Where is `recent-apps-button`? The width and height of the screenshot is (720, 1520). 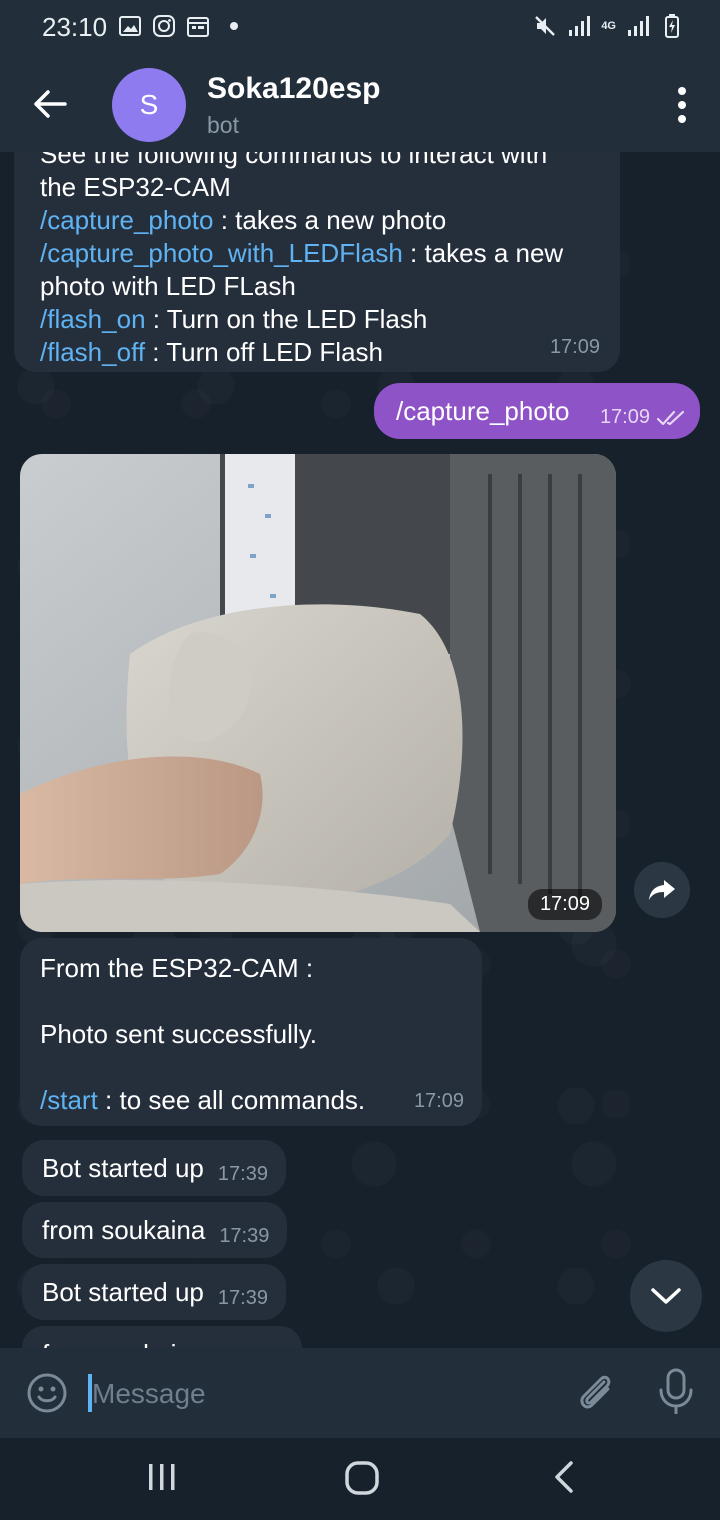
recent-apps-button is located at coordinates (162, 1479).